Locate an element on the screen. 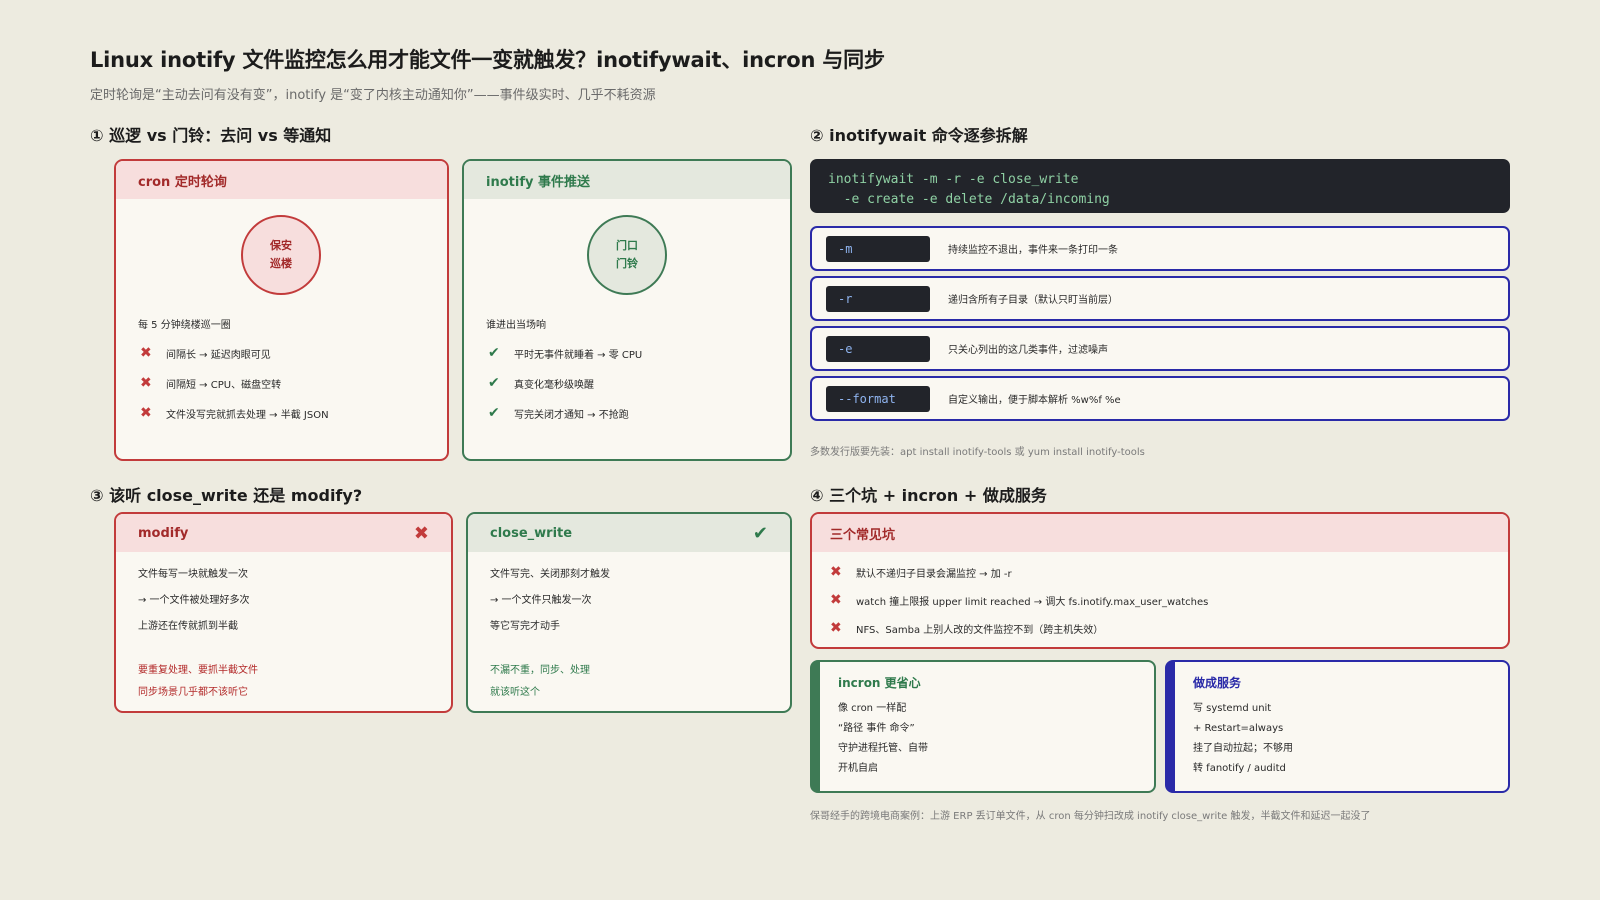  incron-line: 守护进程托管、自带 is located at coordinates (883, 748).